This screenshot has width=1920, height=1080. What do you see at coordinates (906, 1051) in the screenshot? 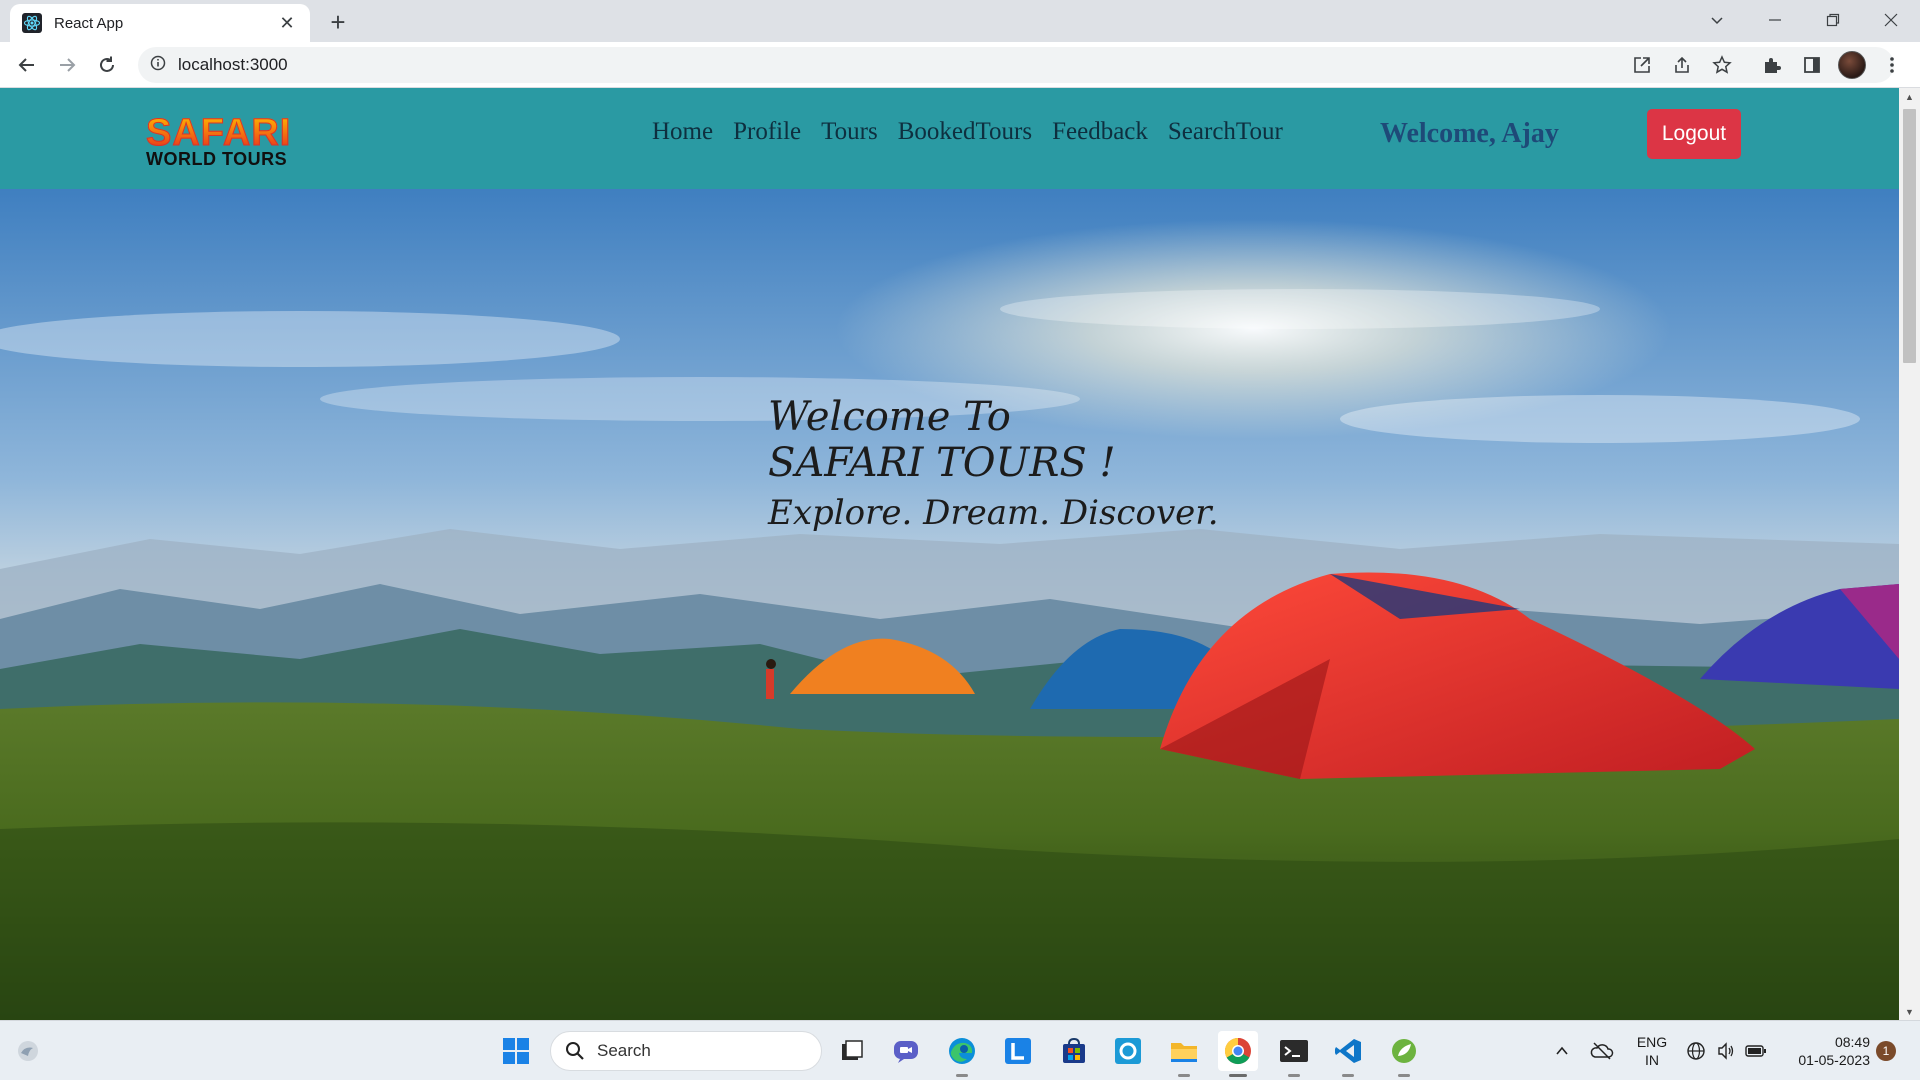
I see `teams-chat-icon` at bounding box center [906, 1051].